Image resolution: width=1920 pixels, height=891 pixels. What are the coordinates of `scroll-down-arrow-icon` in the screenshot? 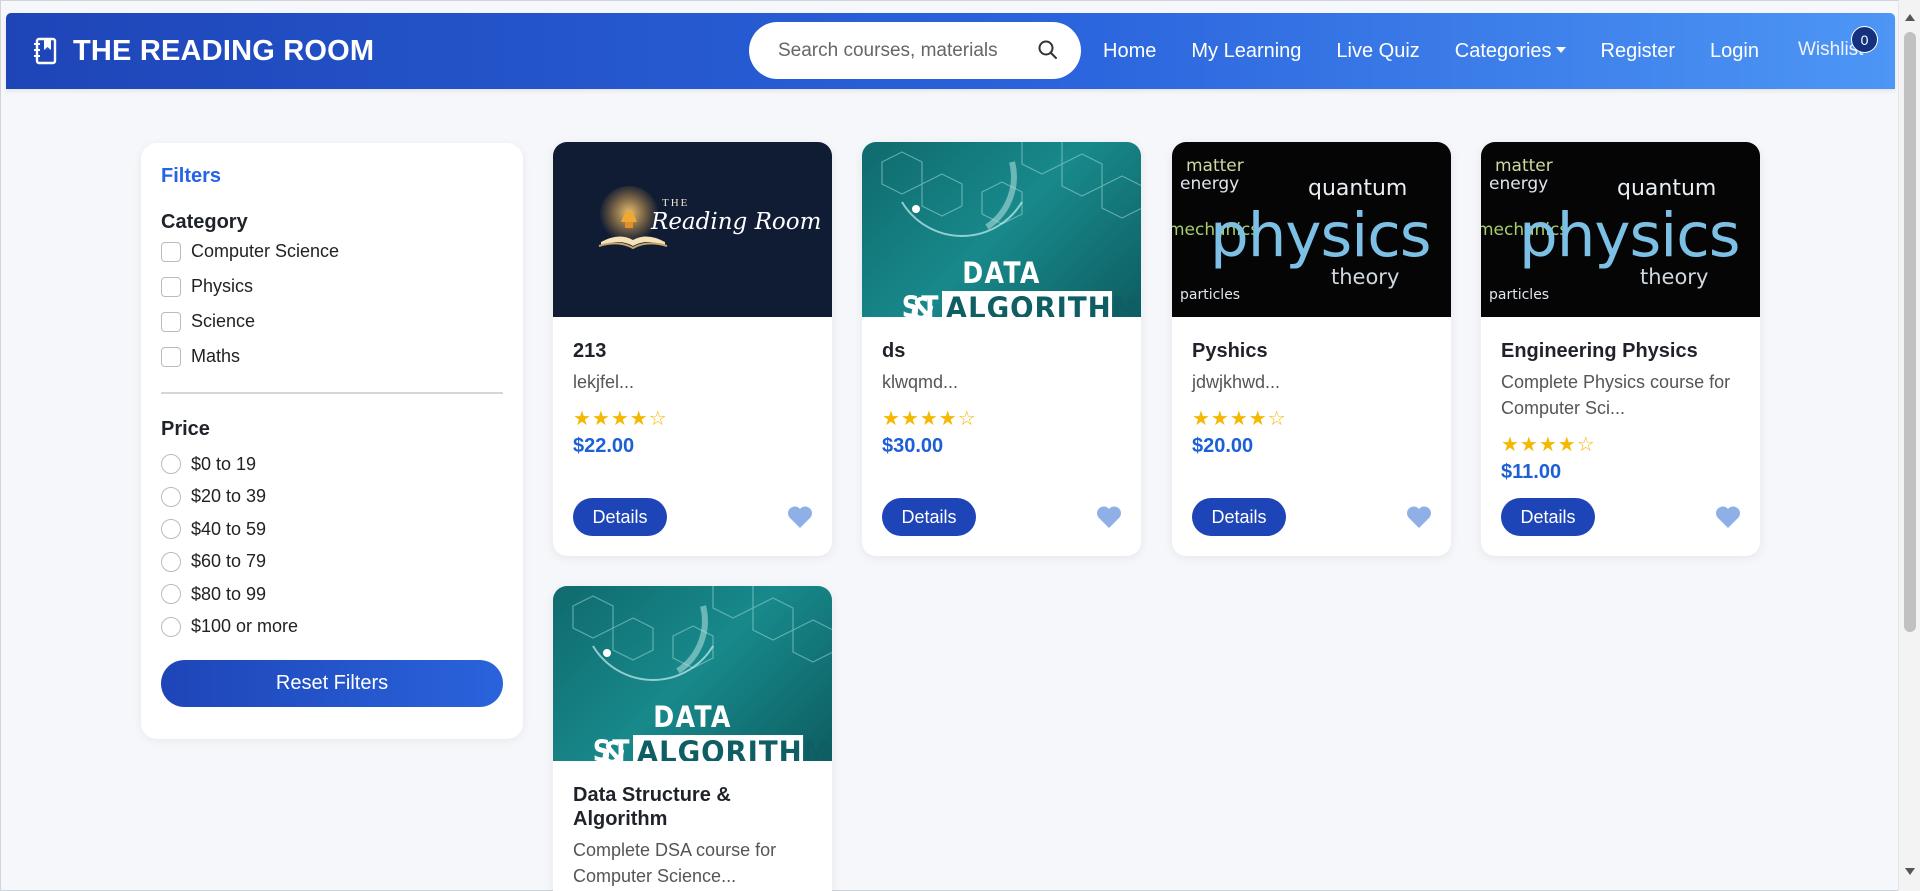 It's located at (1910, 871).